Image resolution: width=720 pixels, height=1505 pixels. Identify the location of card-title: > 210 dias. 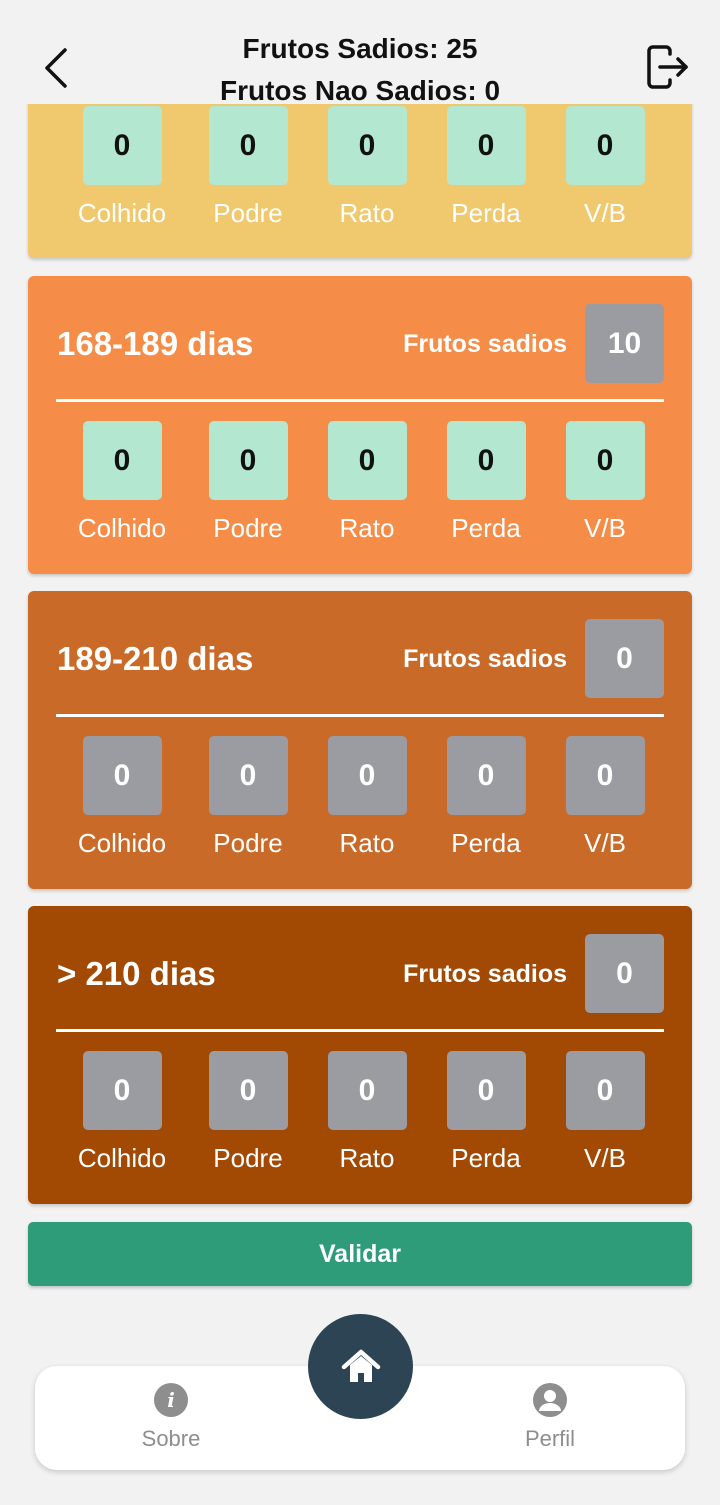
(136, 973).